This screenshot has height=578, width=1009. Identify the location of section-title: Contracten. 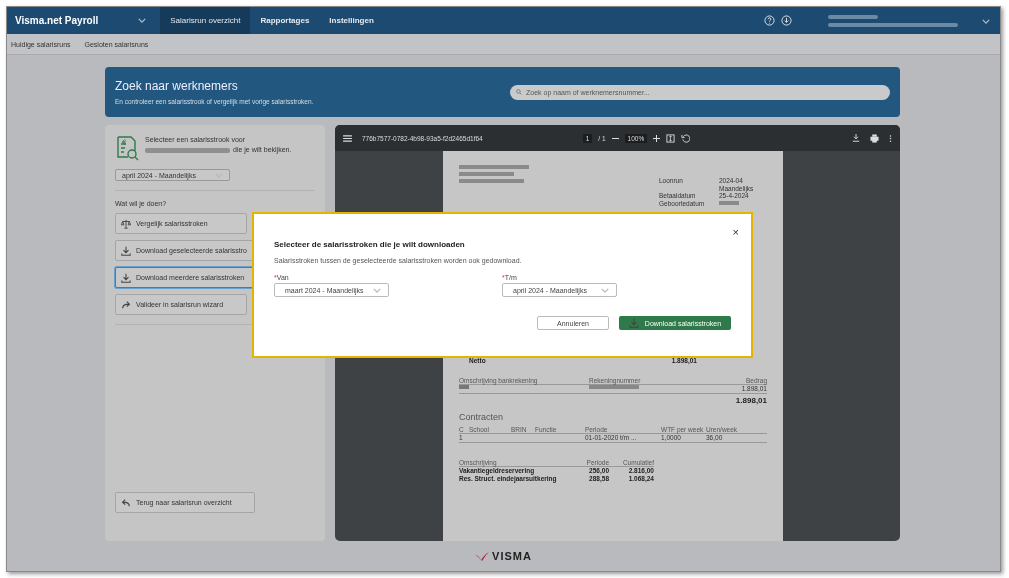
(482, 417).